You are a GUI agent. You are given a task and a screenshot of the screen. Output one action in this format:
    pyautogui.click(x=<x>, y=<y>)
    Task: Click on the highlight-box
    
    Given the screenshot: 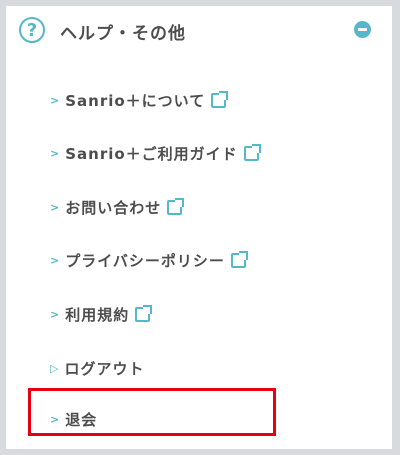 What is the action you would take?
    pyautogui.click(x=152, y=412)
    